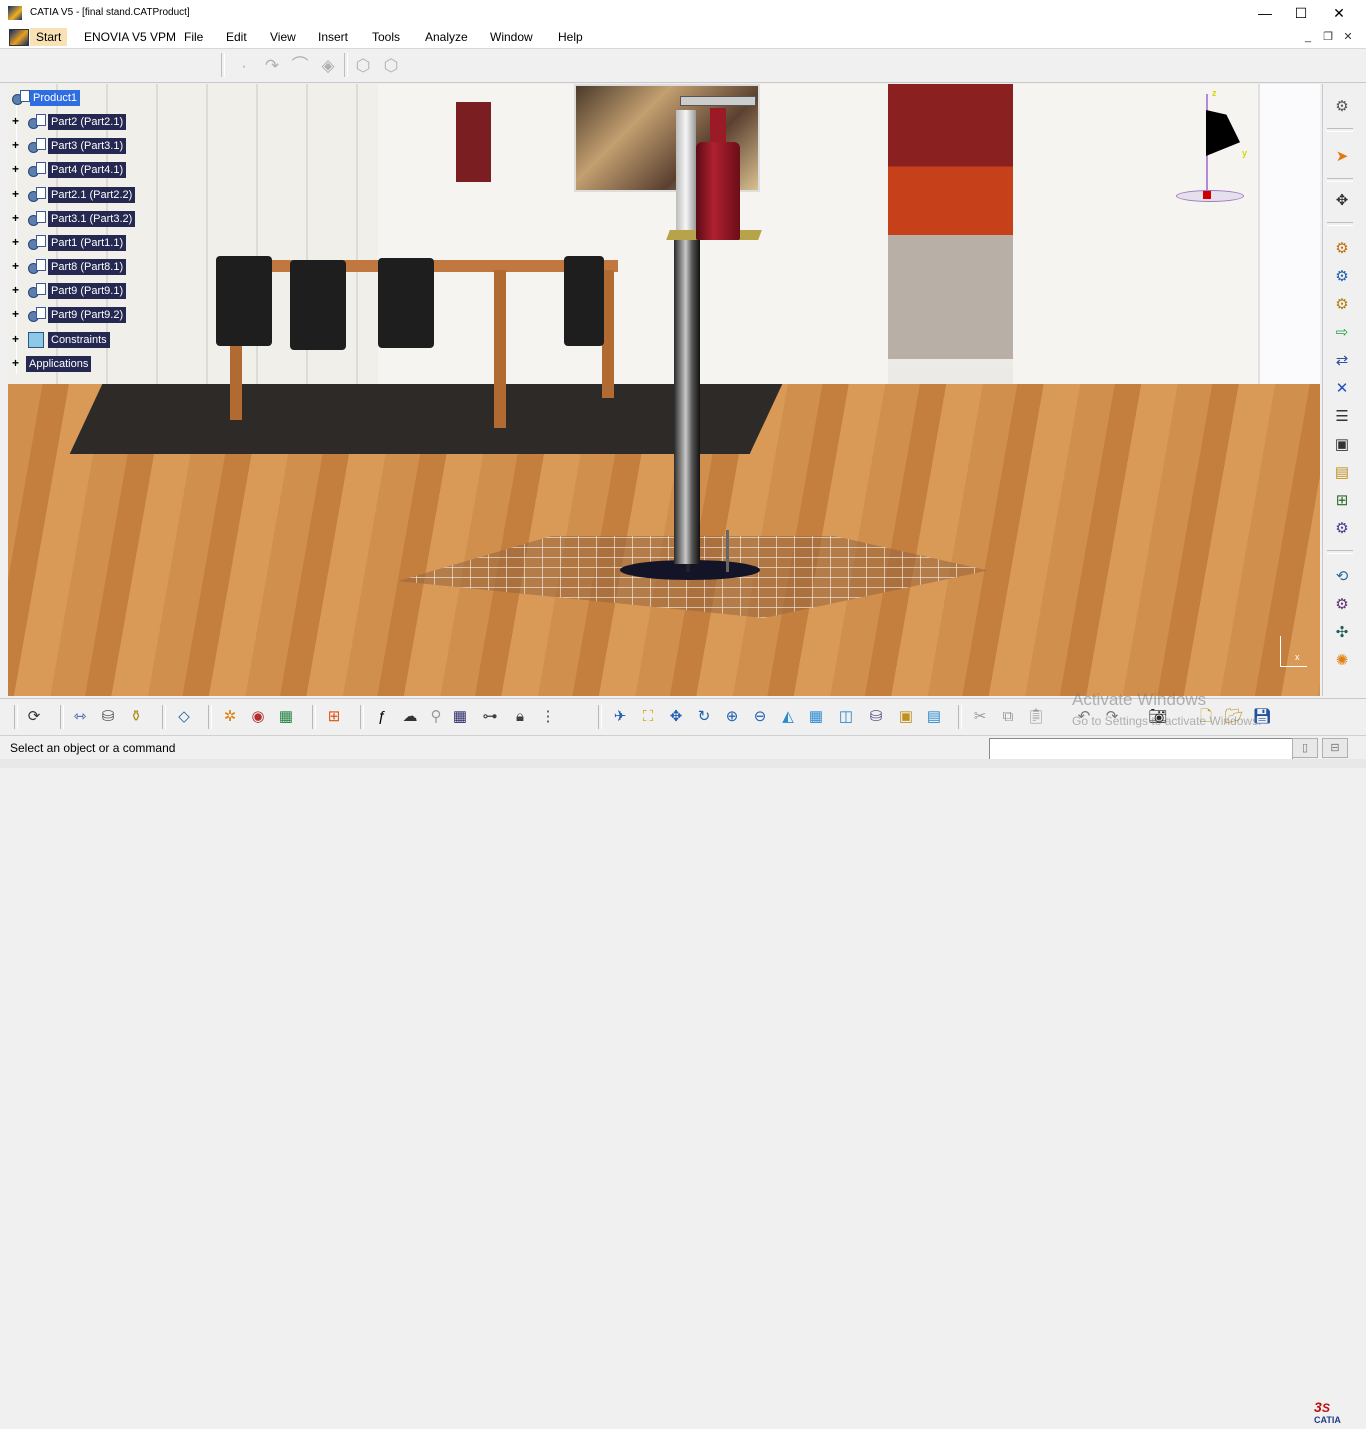  What do you see at coordinates (620, 717) in the screenshot?
I see `fly-icon: ✈` at bounding box center [620, 717].